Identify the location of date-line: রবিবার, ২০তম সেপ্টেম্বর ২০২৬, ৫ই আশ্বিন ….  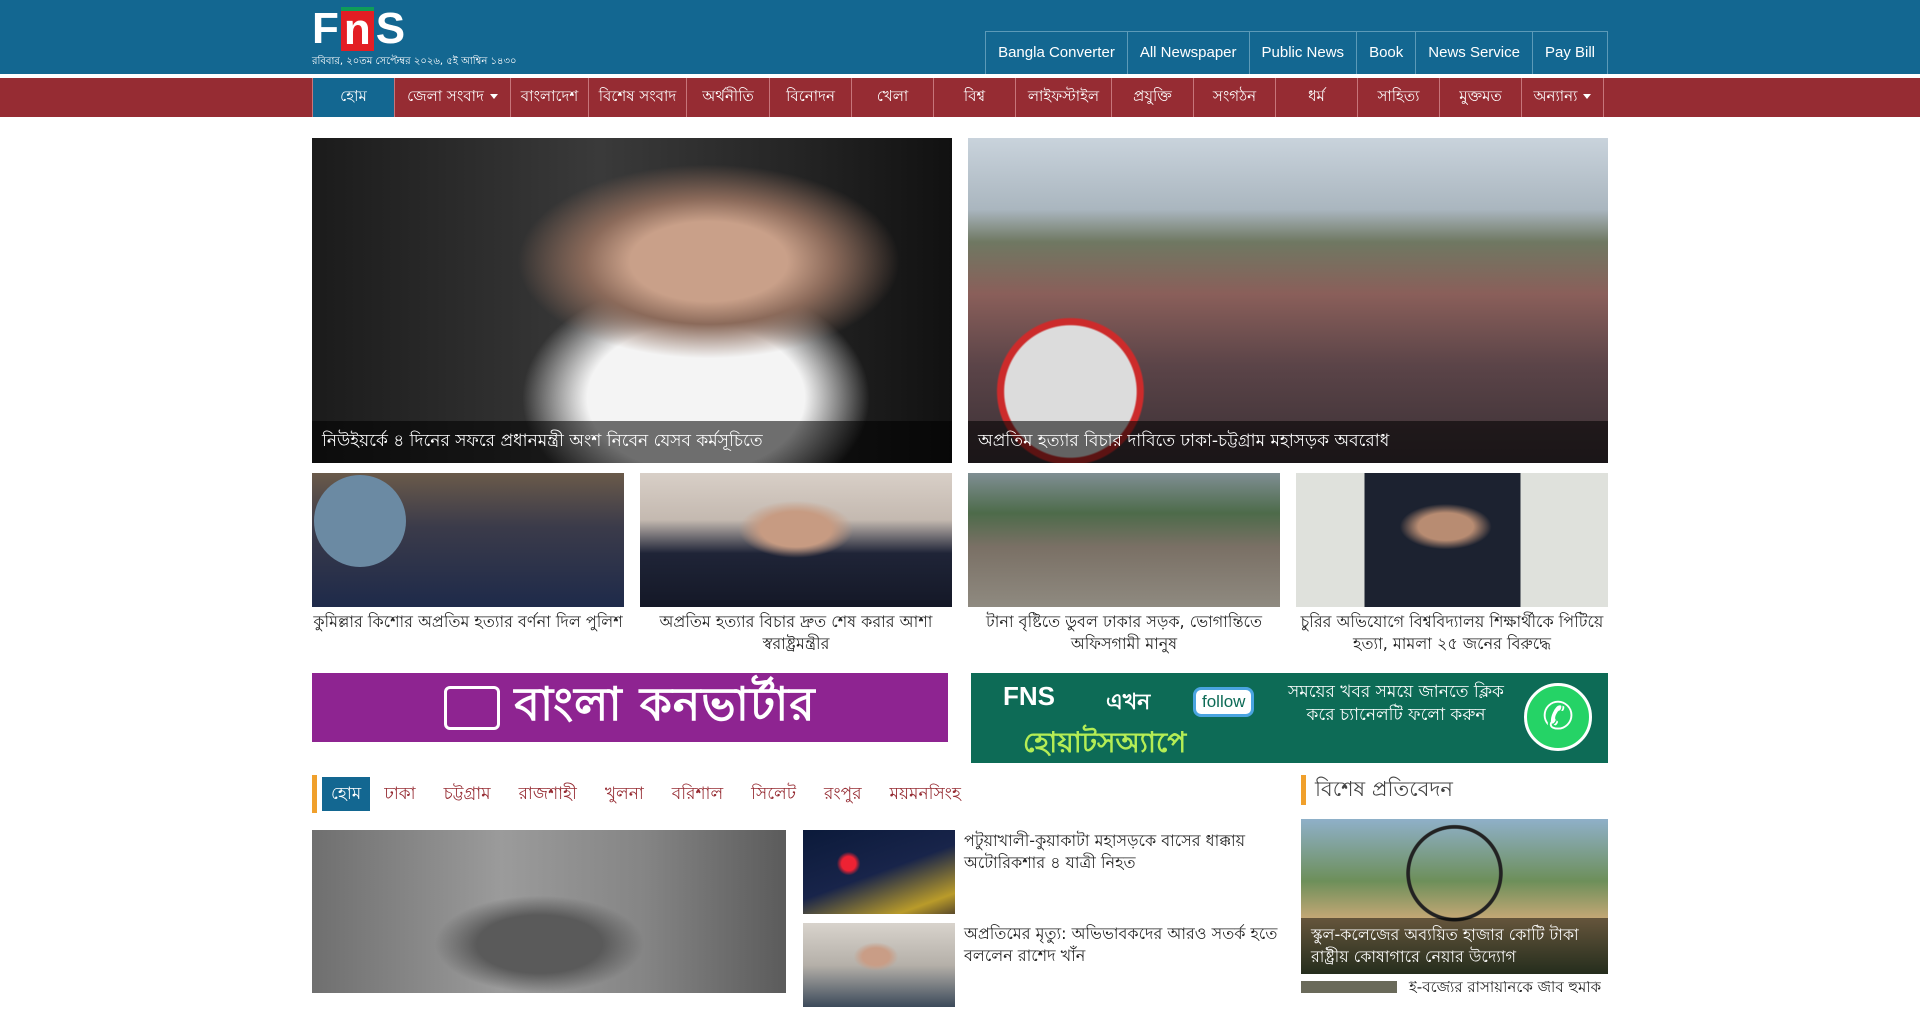
(414, 61).